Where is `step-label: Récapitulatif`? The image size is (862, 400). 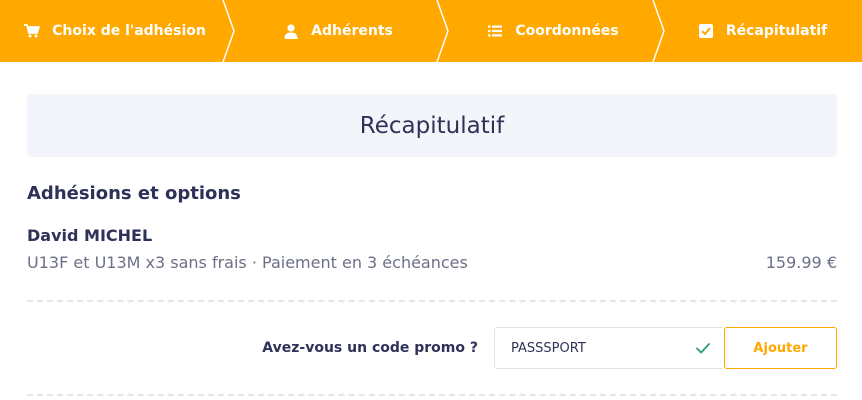 step-label: Récapitulatif is located at coordinates (776, 31).